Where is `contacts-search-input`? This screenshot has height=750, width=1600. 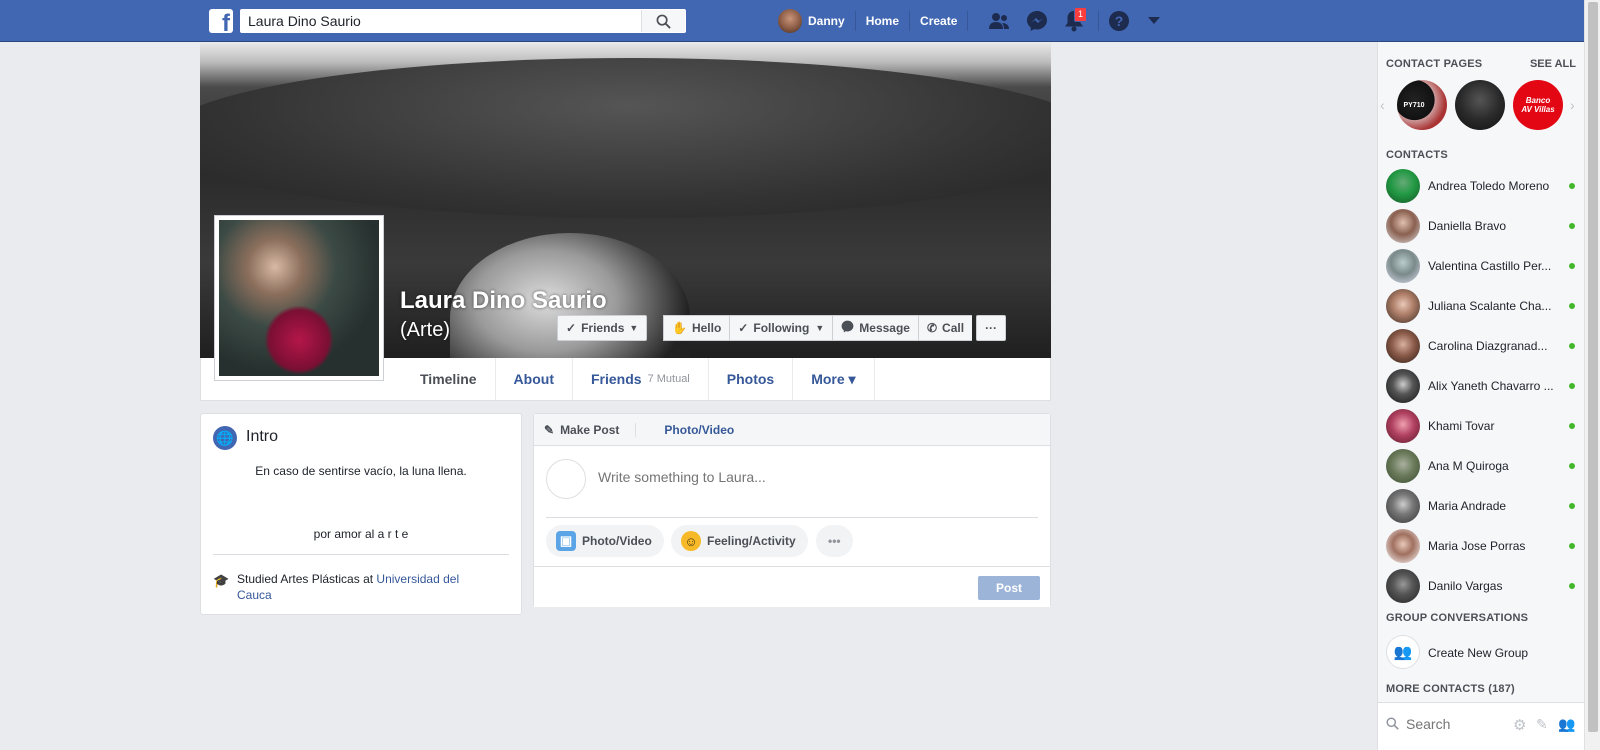 contacts-search-input is located at coordinates (1456, 724).